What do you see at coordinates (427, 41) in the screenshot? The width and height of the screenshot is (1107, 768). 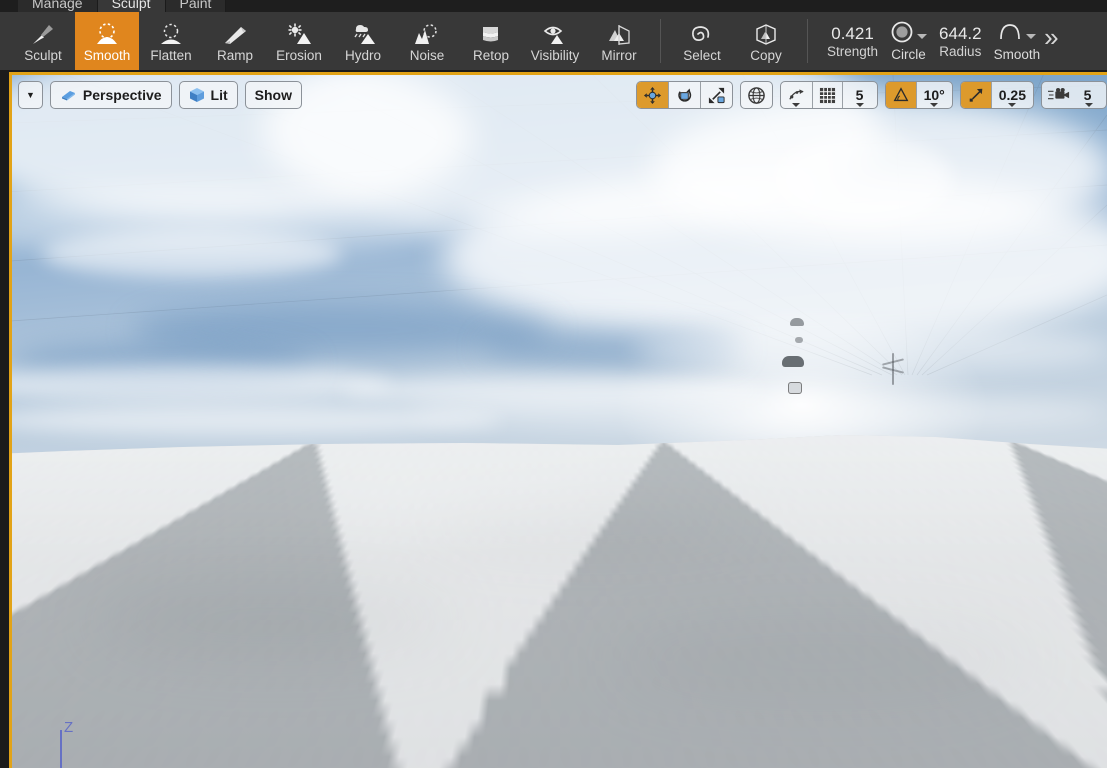 I see `tool-noise: Noise` at bounding box center [427, 41].